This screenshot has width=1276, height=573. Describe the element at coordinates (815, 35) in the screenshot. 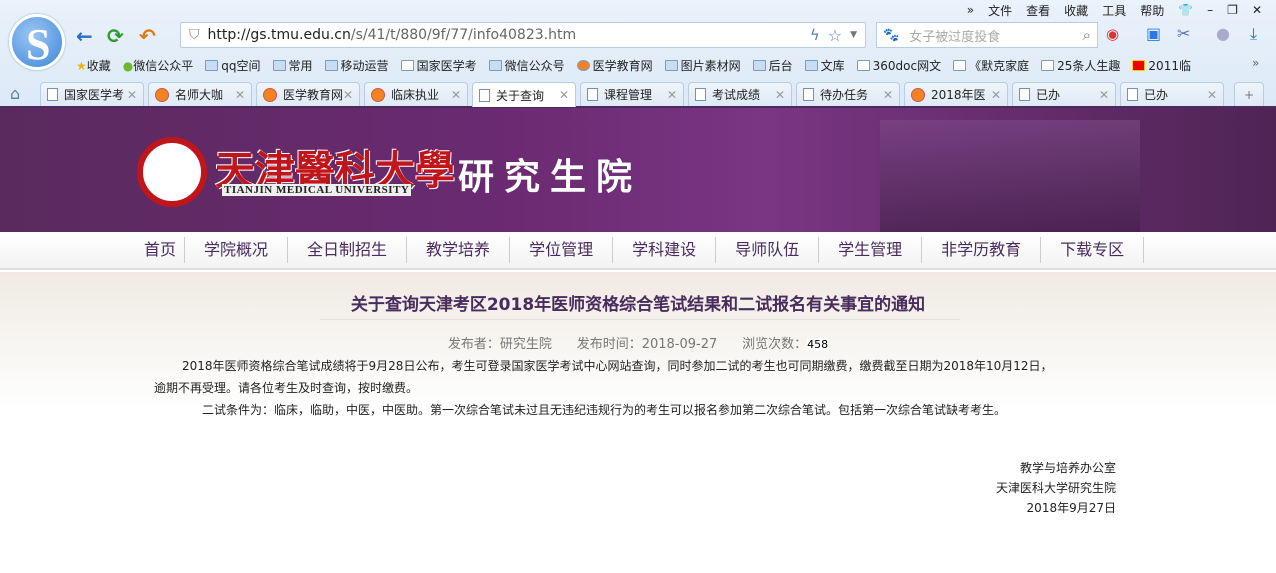

I see `lightning-icon: ϟ` at that location.